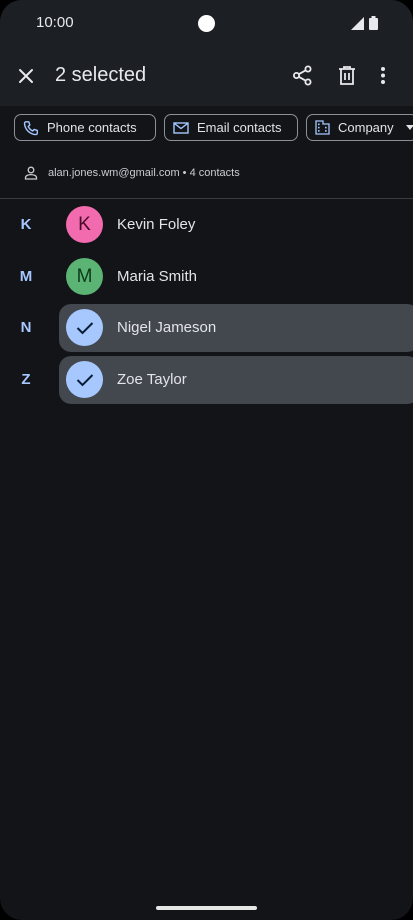 This screenshot has width=413, height=920. Describe the element at coordinates (144, 173) in the screenshot. I see `account-email-count: alan.jones.wm@gmail.com • 4 contacts` at that location.